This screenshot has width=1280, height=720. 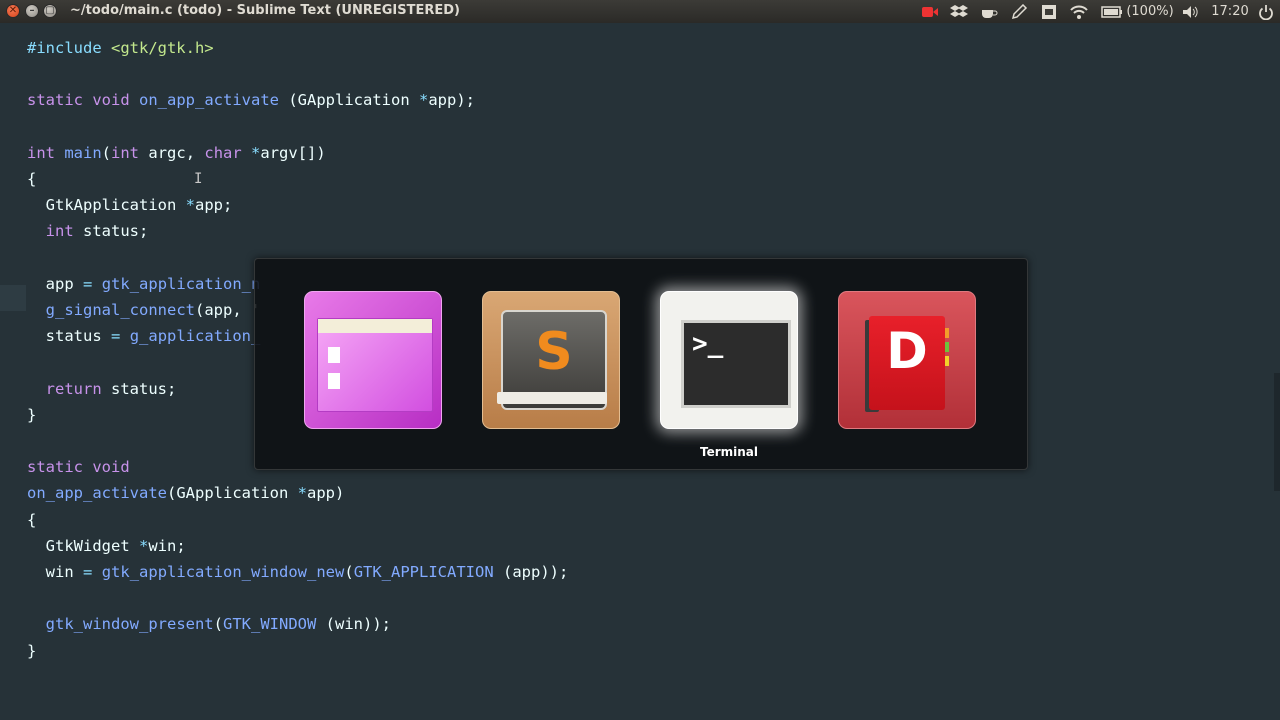 What do you see at coordinates (78, 467) in the screenshot?
I see `code-line: static void` at bounding box center [78, 467].